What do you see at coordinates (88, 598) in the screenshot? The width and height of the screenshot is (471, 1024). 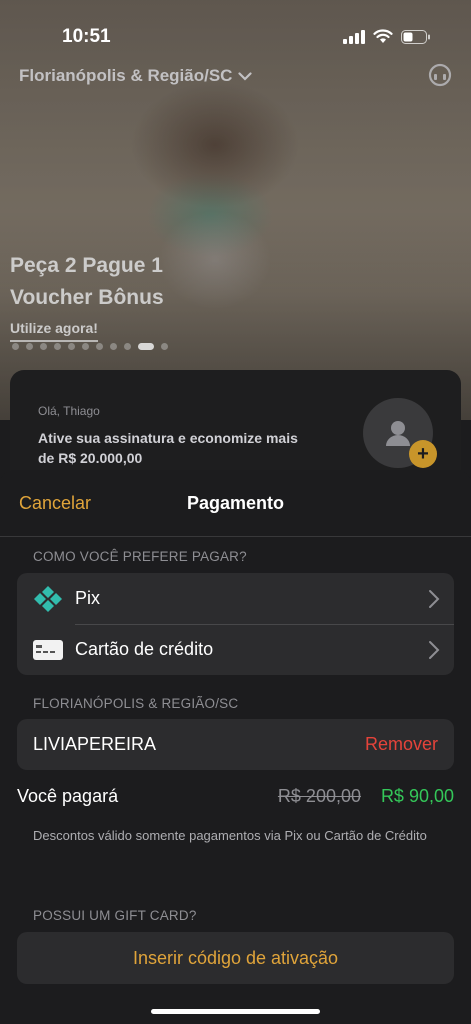 I see `payment-method-label: Pix` at bounding box center [88, 598].